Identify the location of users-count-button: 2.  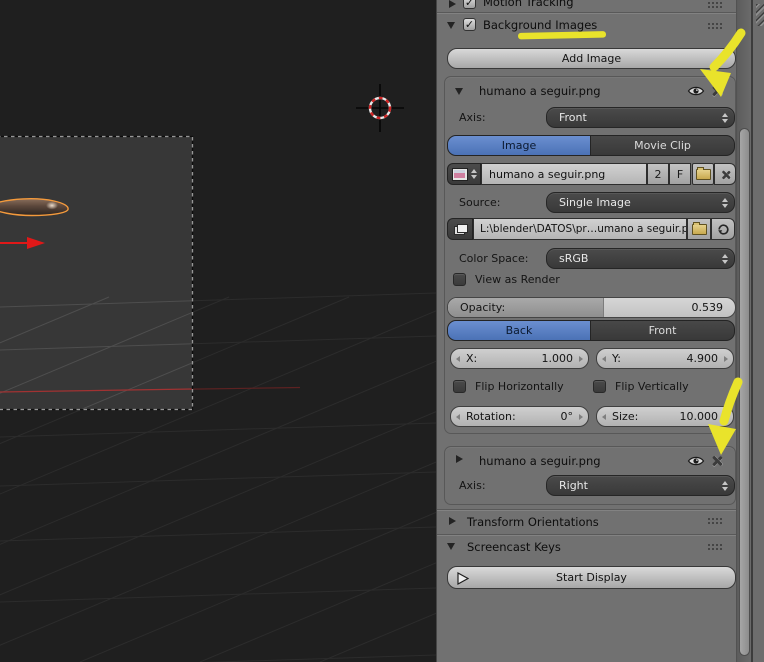
(658, 174).